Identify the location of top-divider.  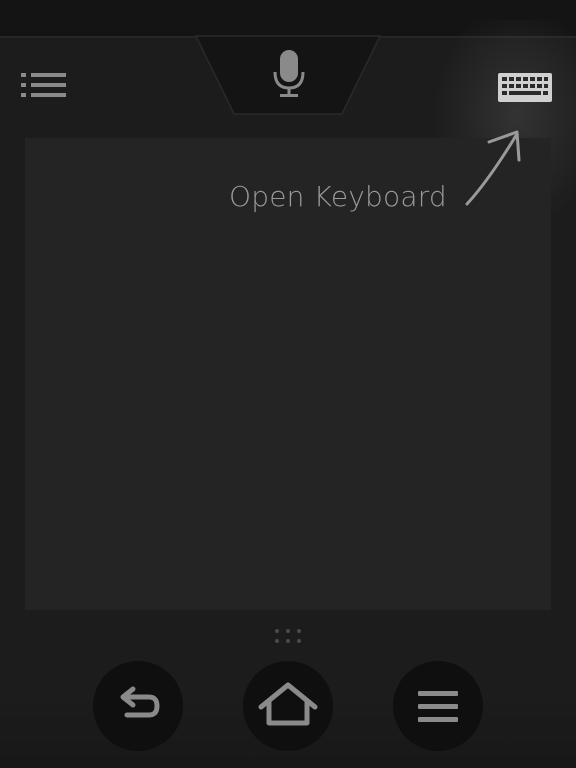
(288, 37).